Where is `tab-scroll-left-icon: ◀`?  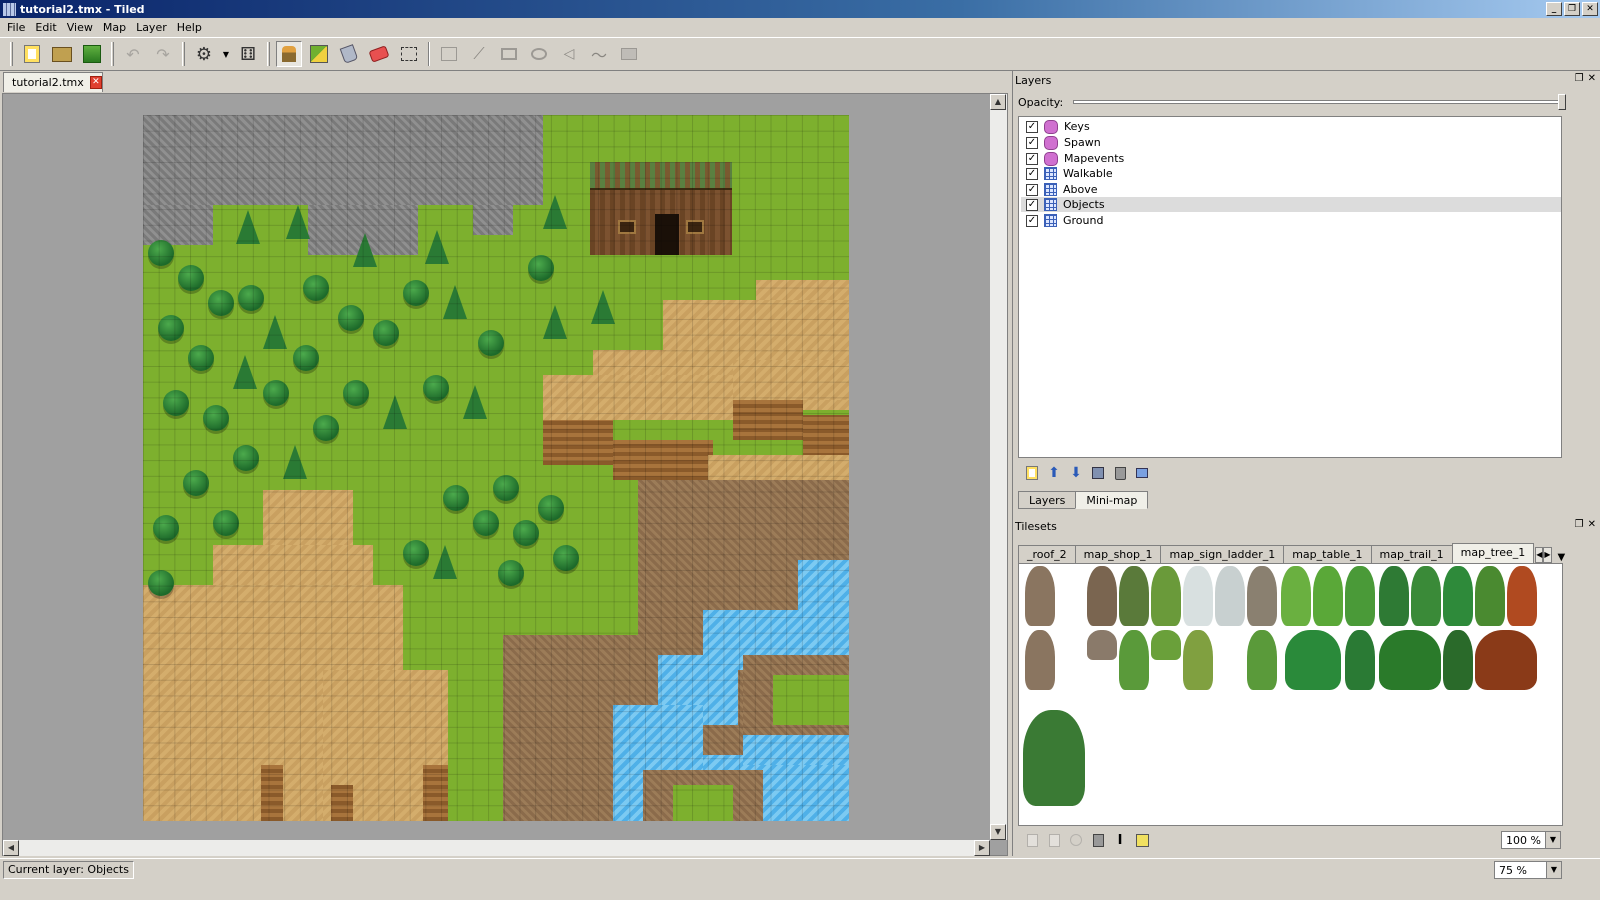 tab-scroll-left-icon: ◀ is located at coordinates (1539, 555).